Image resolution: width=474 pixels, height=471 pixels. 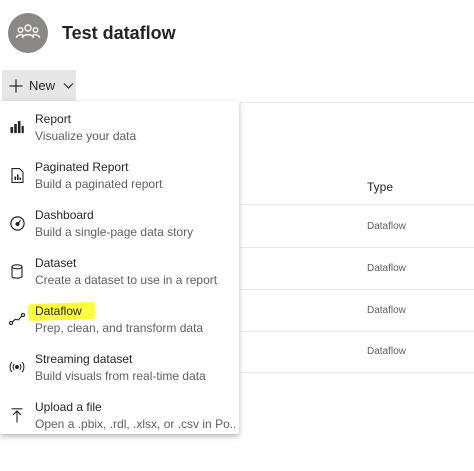 I want to click on streaming-icon, so click(x=17, y=367).